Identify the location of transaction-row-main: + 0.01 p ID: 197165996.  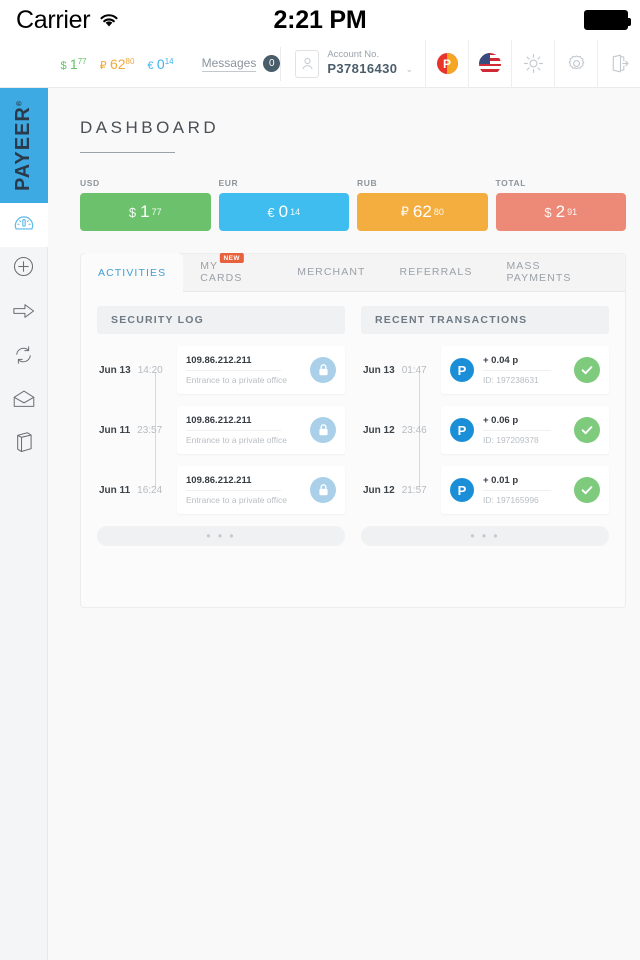
(524, 490).